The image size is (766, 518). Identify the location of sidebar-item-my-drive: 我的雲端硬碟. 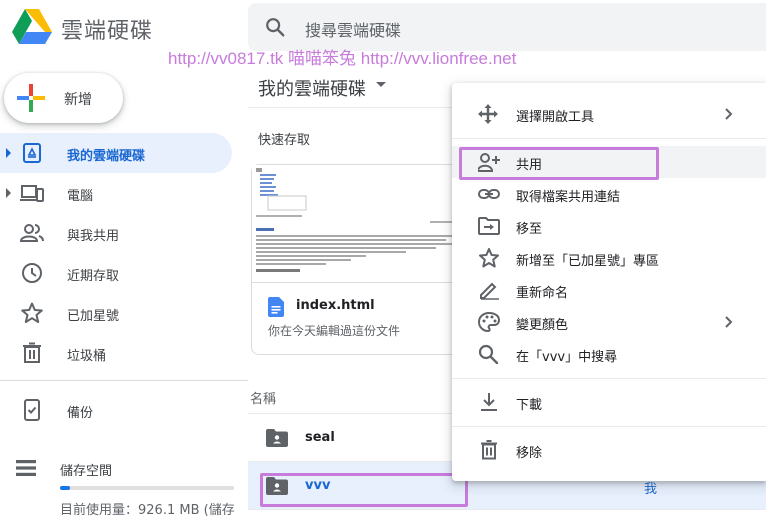
(116, 153).